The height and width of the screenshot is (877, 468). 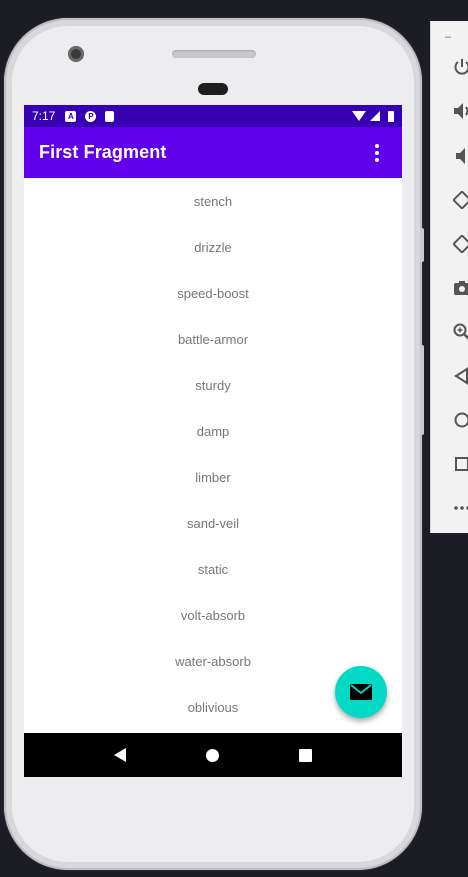 What do you see at coordinates (213, 201) in the screenshot?
I see `list-item: stench` at bounding box center [213, 201].